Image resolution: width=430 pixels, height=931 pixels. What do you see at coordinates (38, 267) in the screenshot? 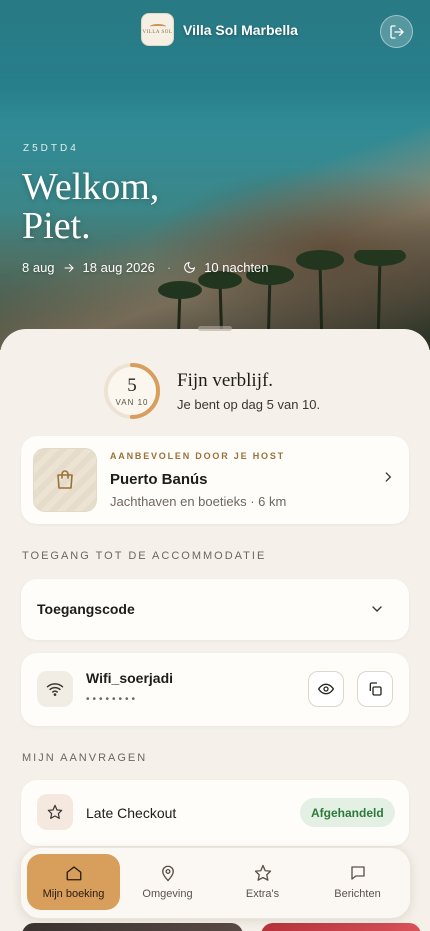
I see `check-in-date: 8 aug` at bounding box center [38, 267].